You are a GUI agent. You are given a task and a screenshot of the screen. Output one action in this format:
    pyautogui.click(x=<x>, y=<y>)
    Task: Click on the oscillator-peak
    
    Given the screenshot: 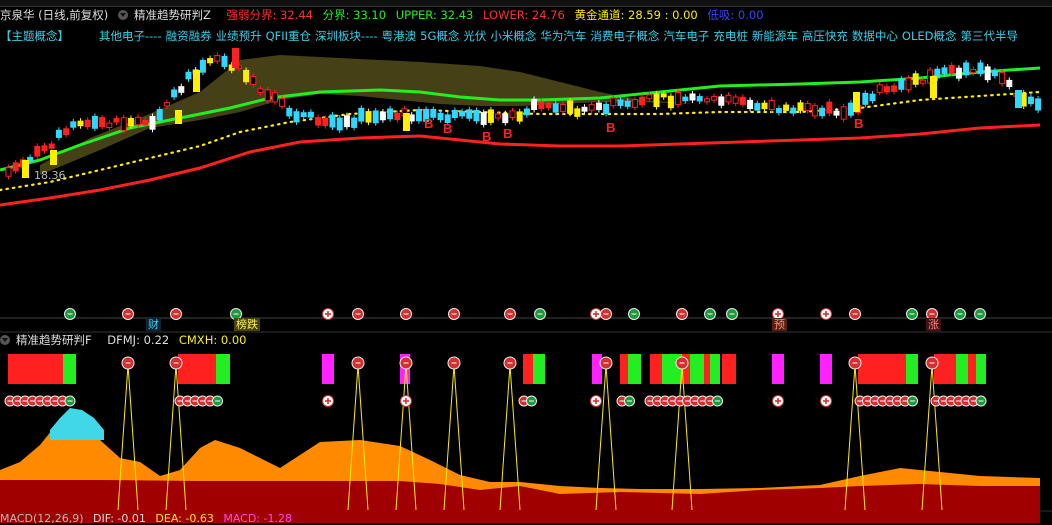 What is the action you would take?
    pyautogui.click(x=77, y=424)
    